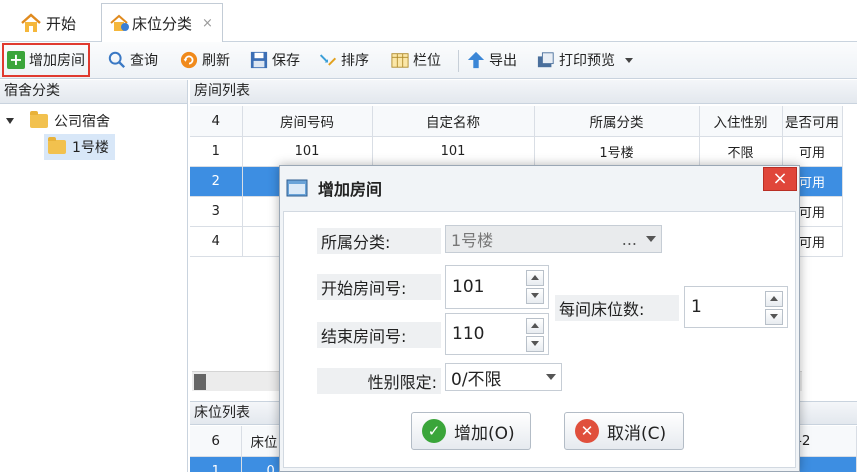 Image resolution: width=857 pixels, height=472 pixels. I want to click on columns-button: 栏位, so click(416, 60).